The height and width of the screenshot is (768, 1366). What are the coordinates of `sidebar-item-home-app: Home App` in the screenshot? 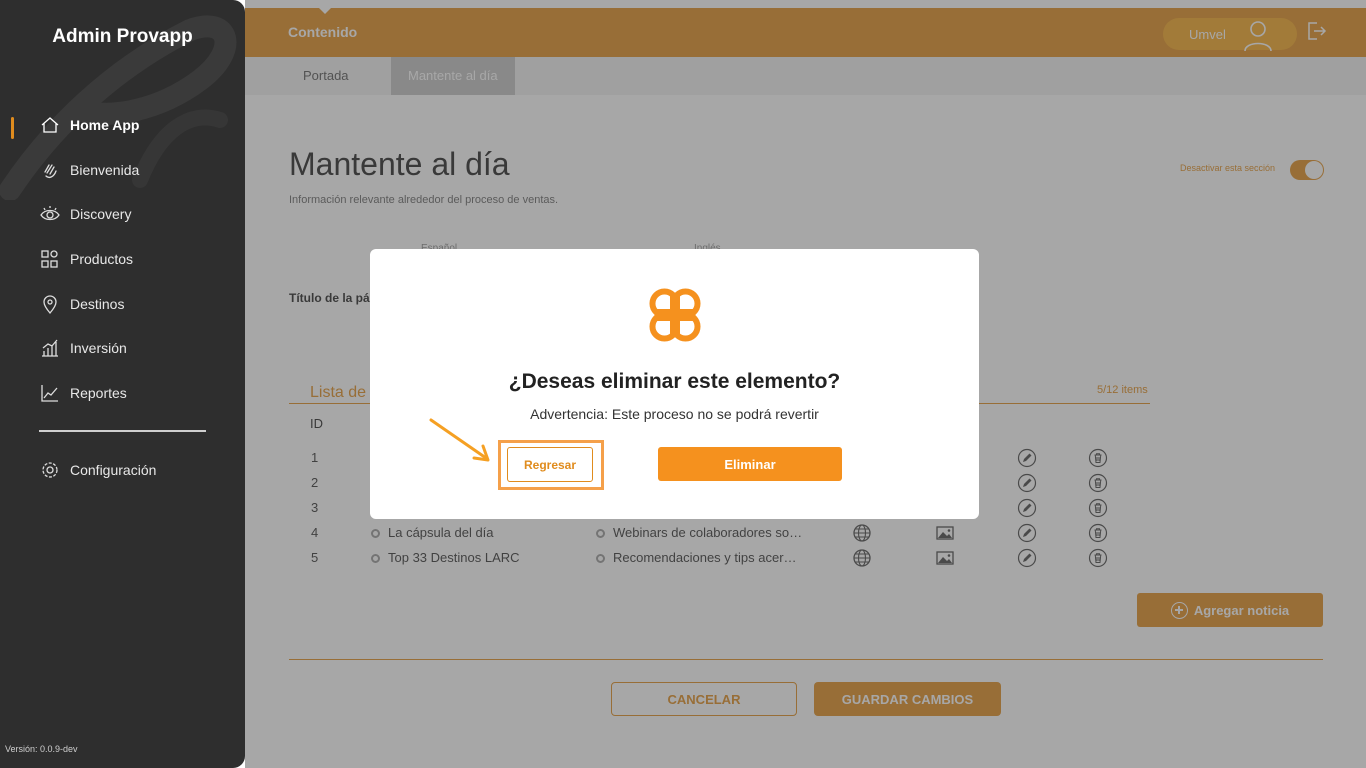 It's located at (122, 125).